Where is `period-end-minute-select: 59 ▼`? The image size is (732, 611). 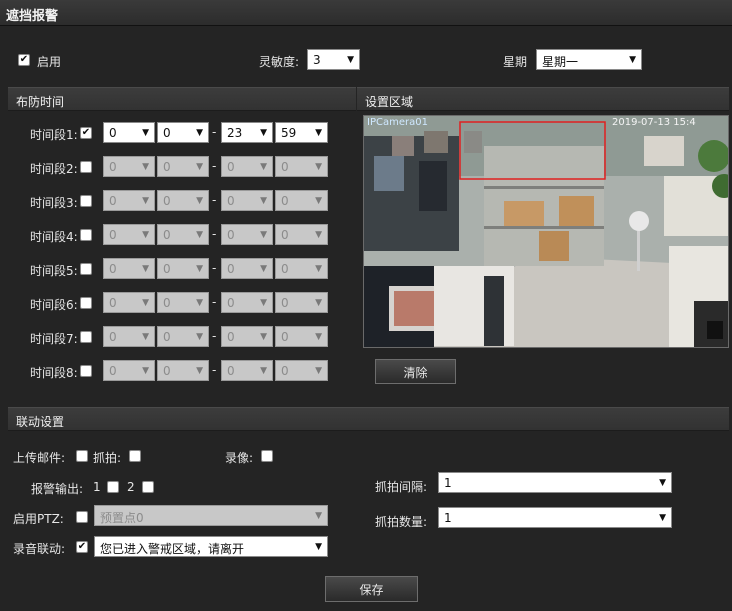 period-end-minute-select: 59 ▼ is located at coordinates (301, 132).